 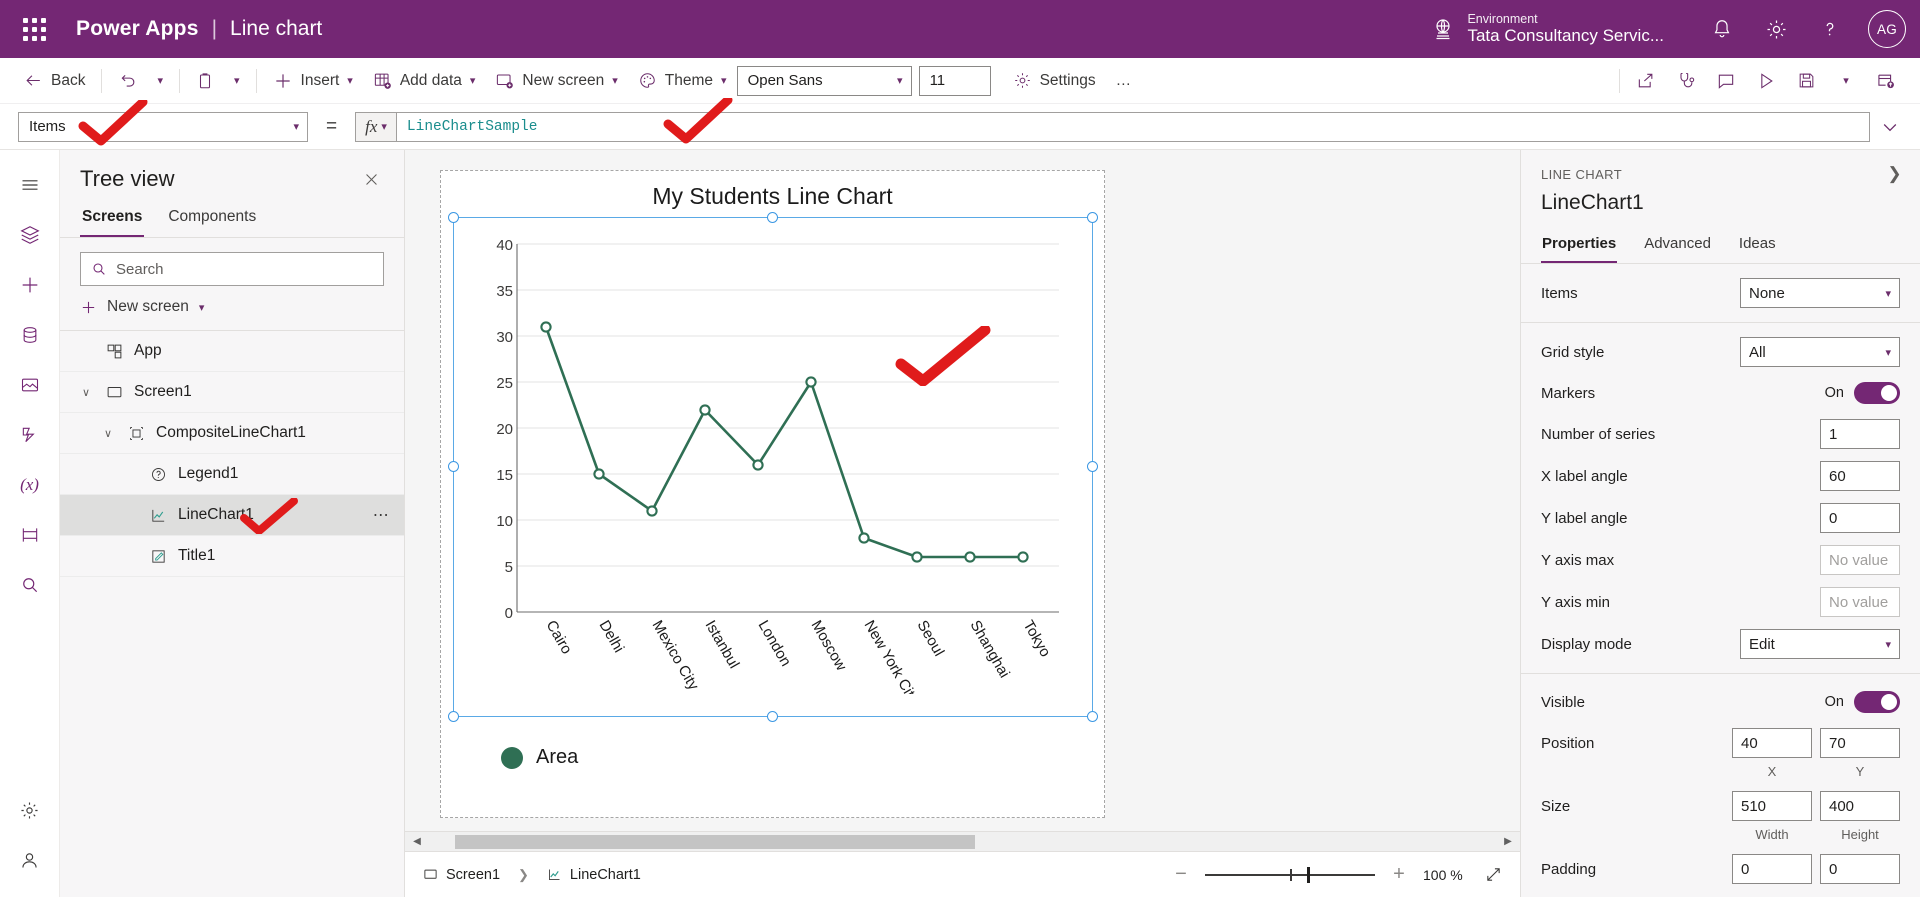 What do you see at coordinates (594, 875) in the screenshot?
I see `breadcrumb-linechart1: LineChart1` at bounding box center [594, 875].